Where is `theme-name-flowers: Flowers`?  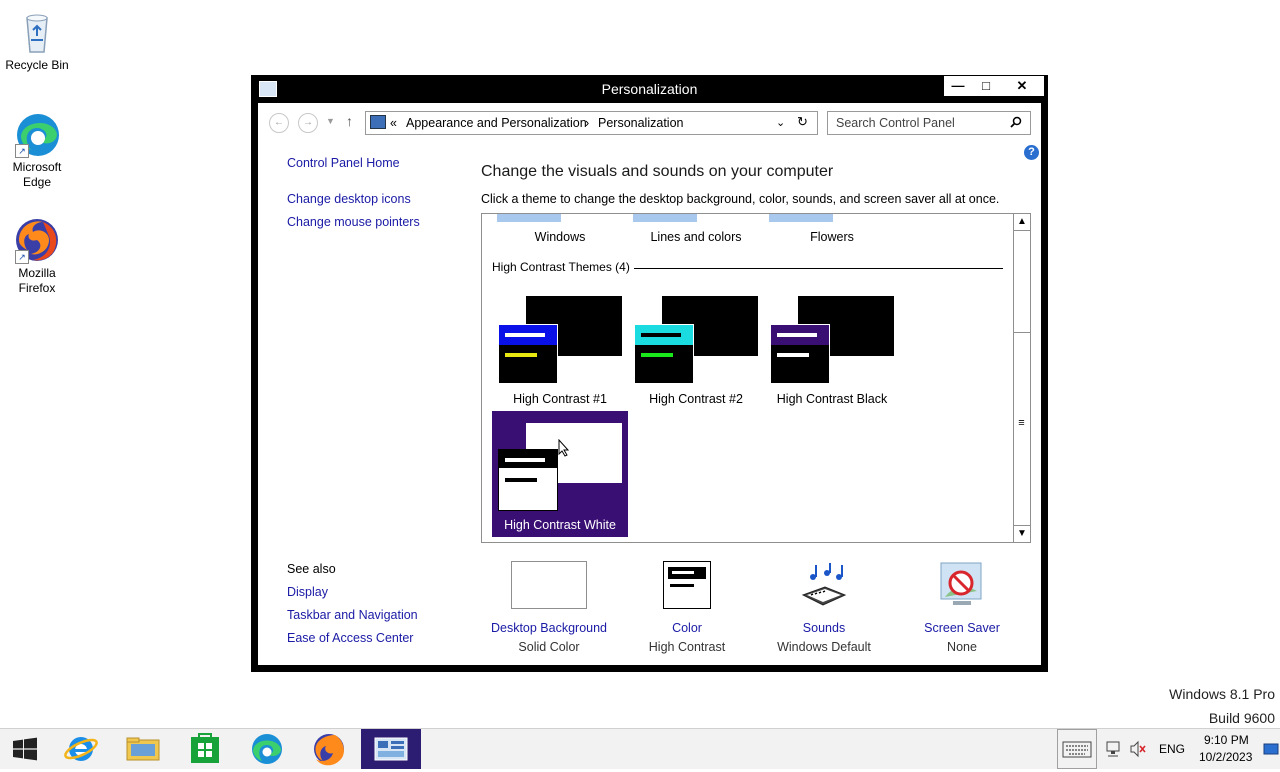
theme-name-flowers: Flowers is located at coordinates (832, 237).